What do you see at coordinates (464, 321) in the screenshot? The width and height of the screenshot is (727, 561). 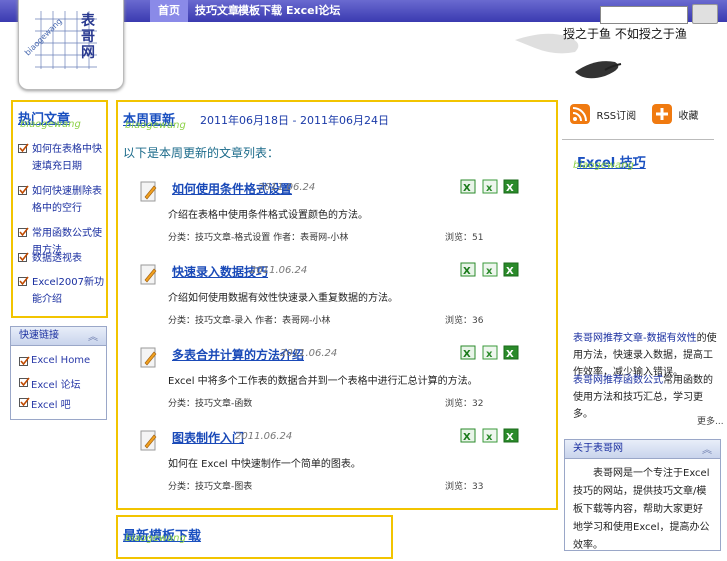 I see `post-views: 浏览：36` at bounding box center [464, 321].